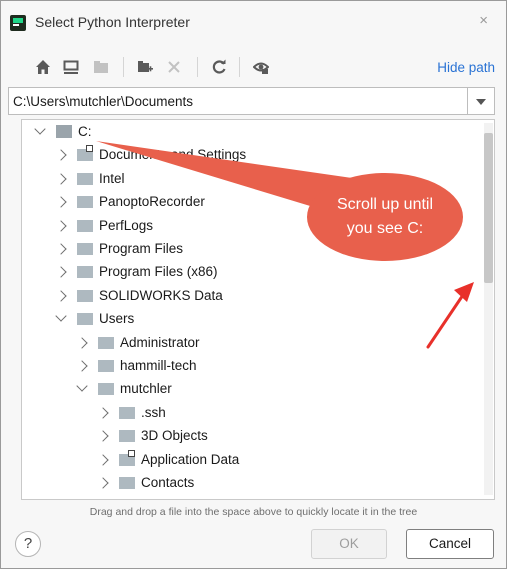  What do you see at coordinates (85, 131) in the screenshot?
I see `tree-item-label: C:` at bounding box center [85, 131].